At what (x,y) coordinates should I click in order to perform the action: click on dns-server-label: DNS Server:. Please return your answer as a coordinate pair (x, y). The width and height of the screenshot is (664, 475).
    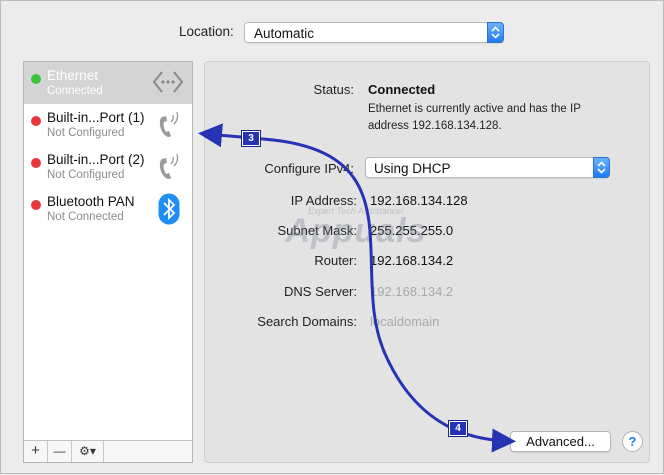
    Looking at the image, I should click on (320, 291).